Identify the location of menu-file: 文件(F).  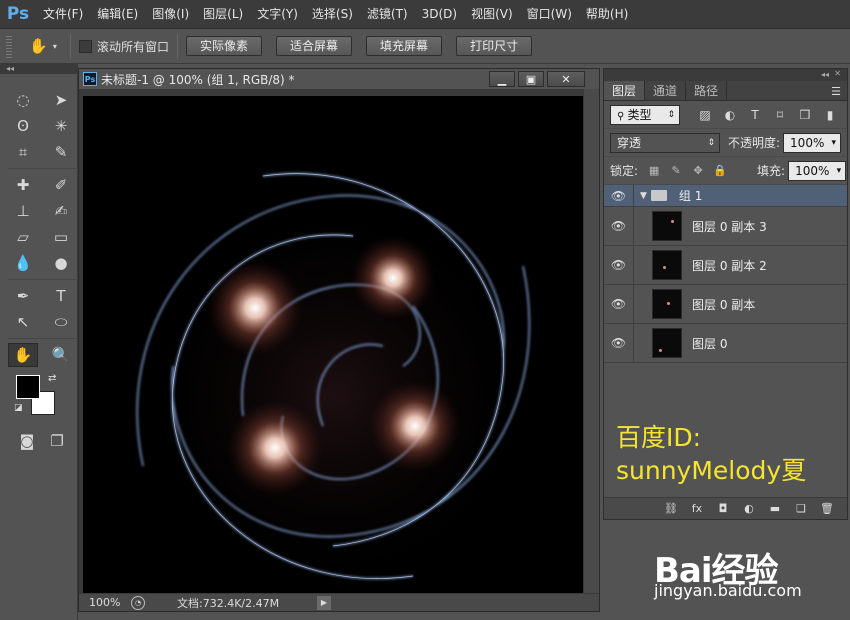
(63, 14).